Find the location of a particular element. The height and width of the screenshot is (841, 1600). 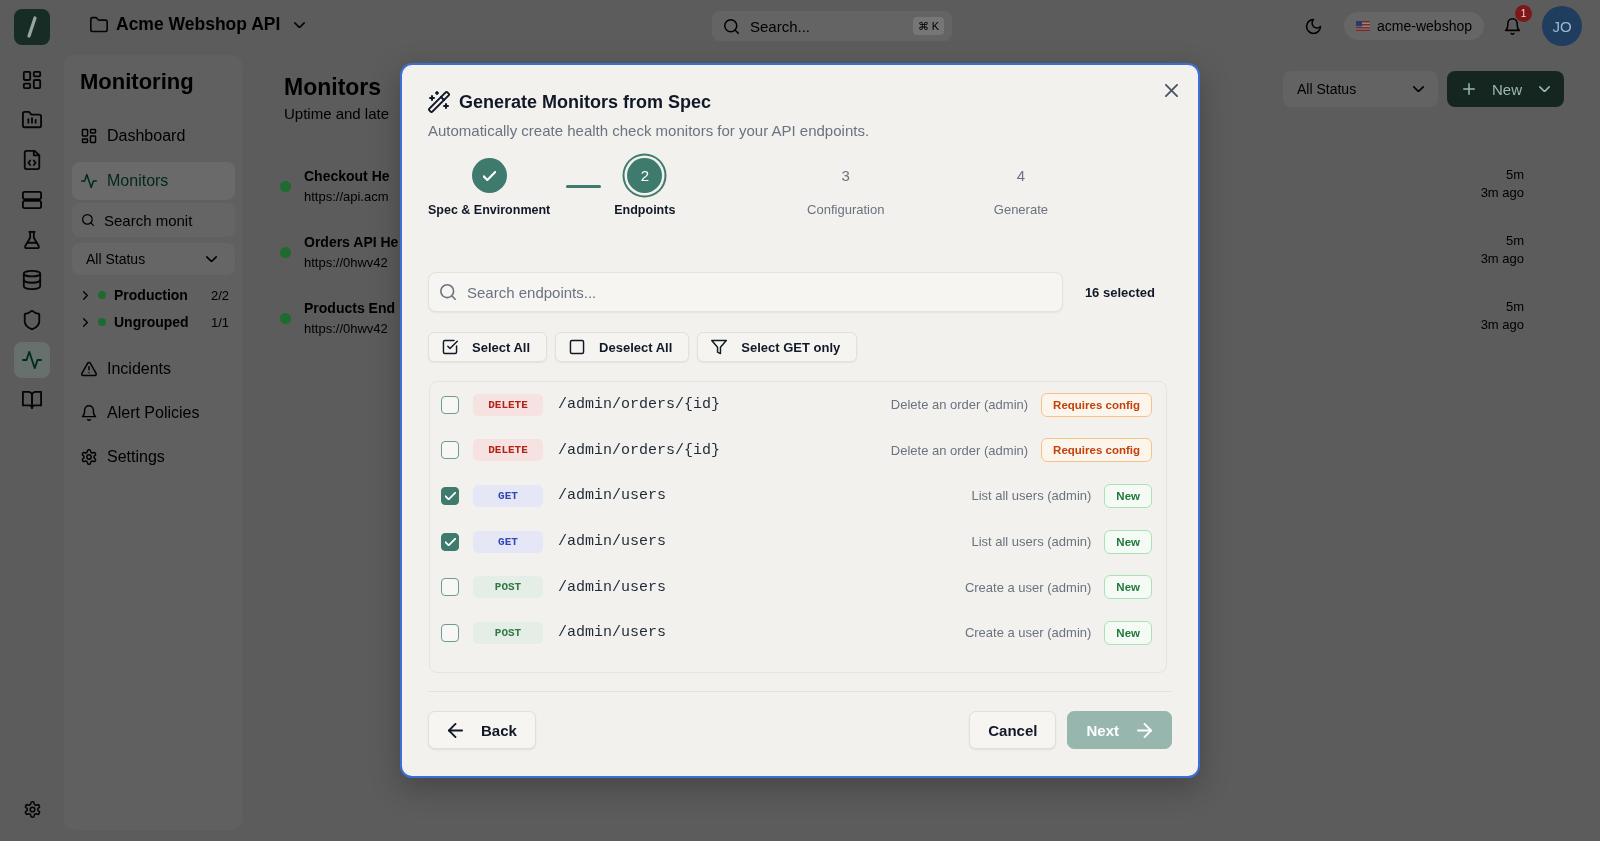

workspace-switcher: acme-webshop is located at coordinates (1414, 26).